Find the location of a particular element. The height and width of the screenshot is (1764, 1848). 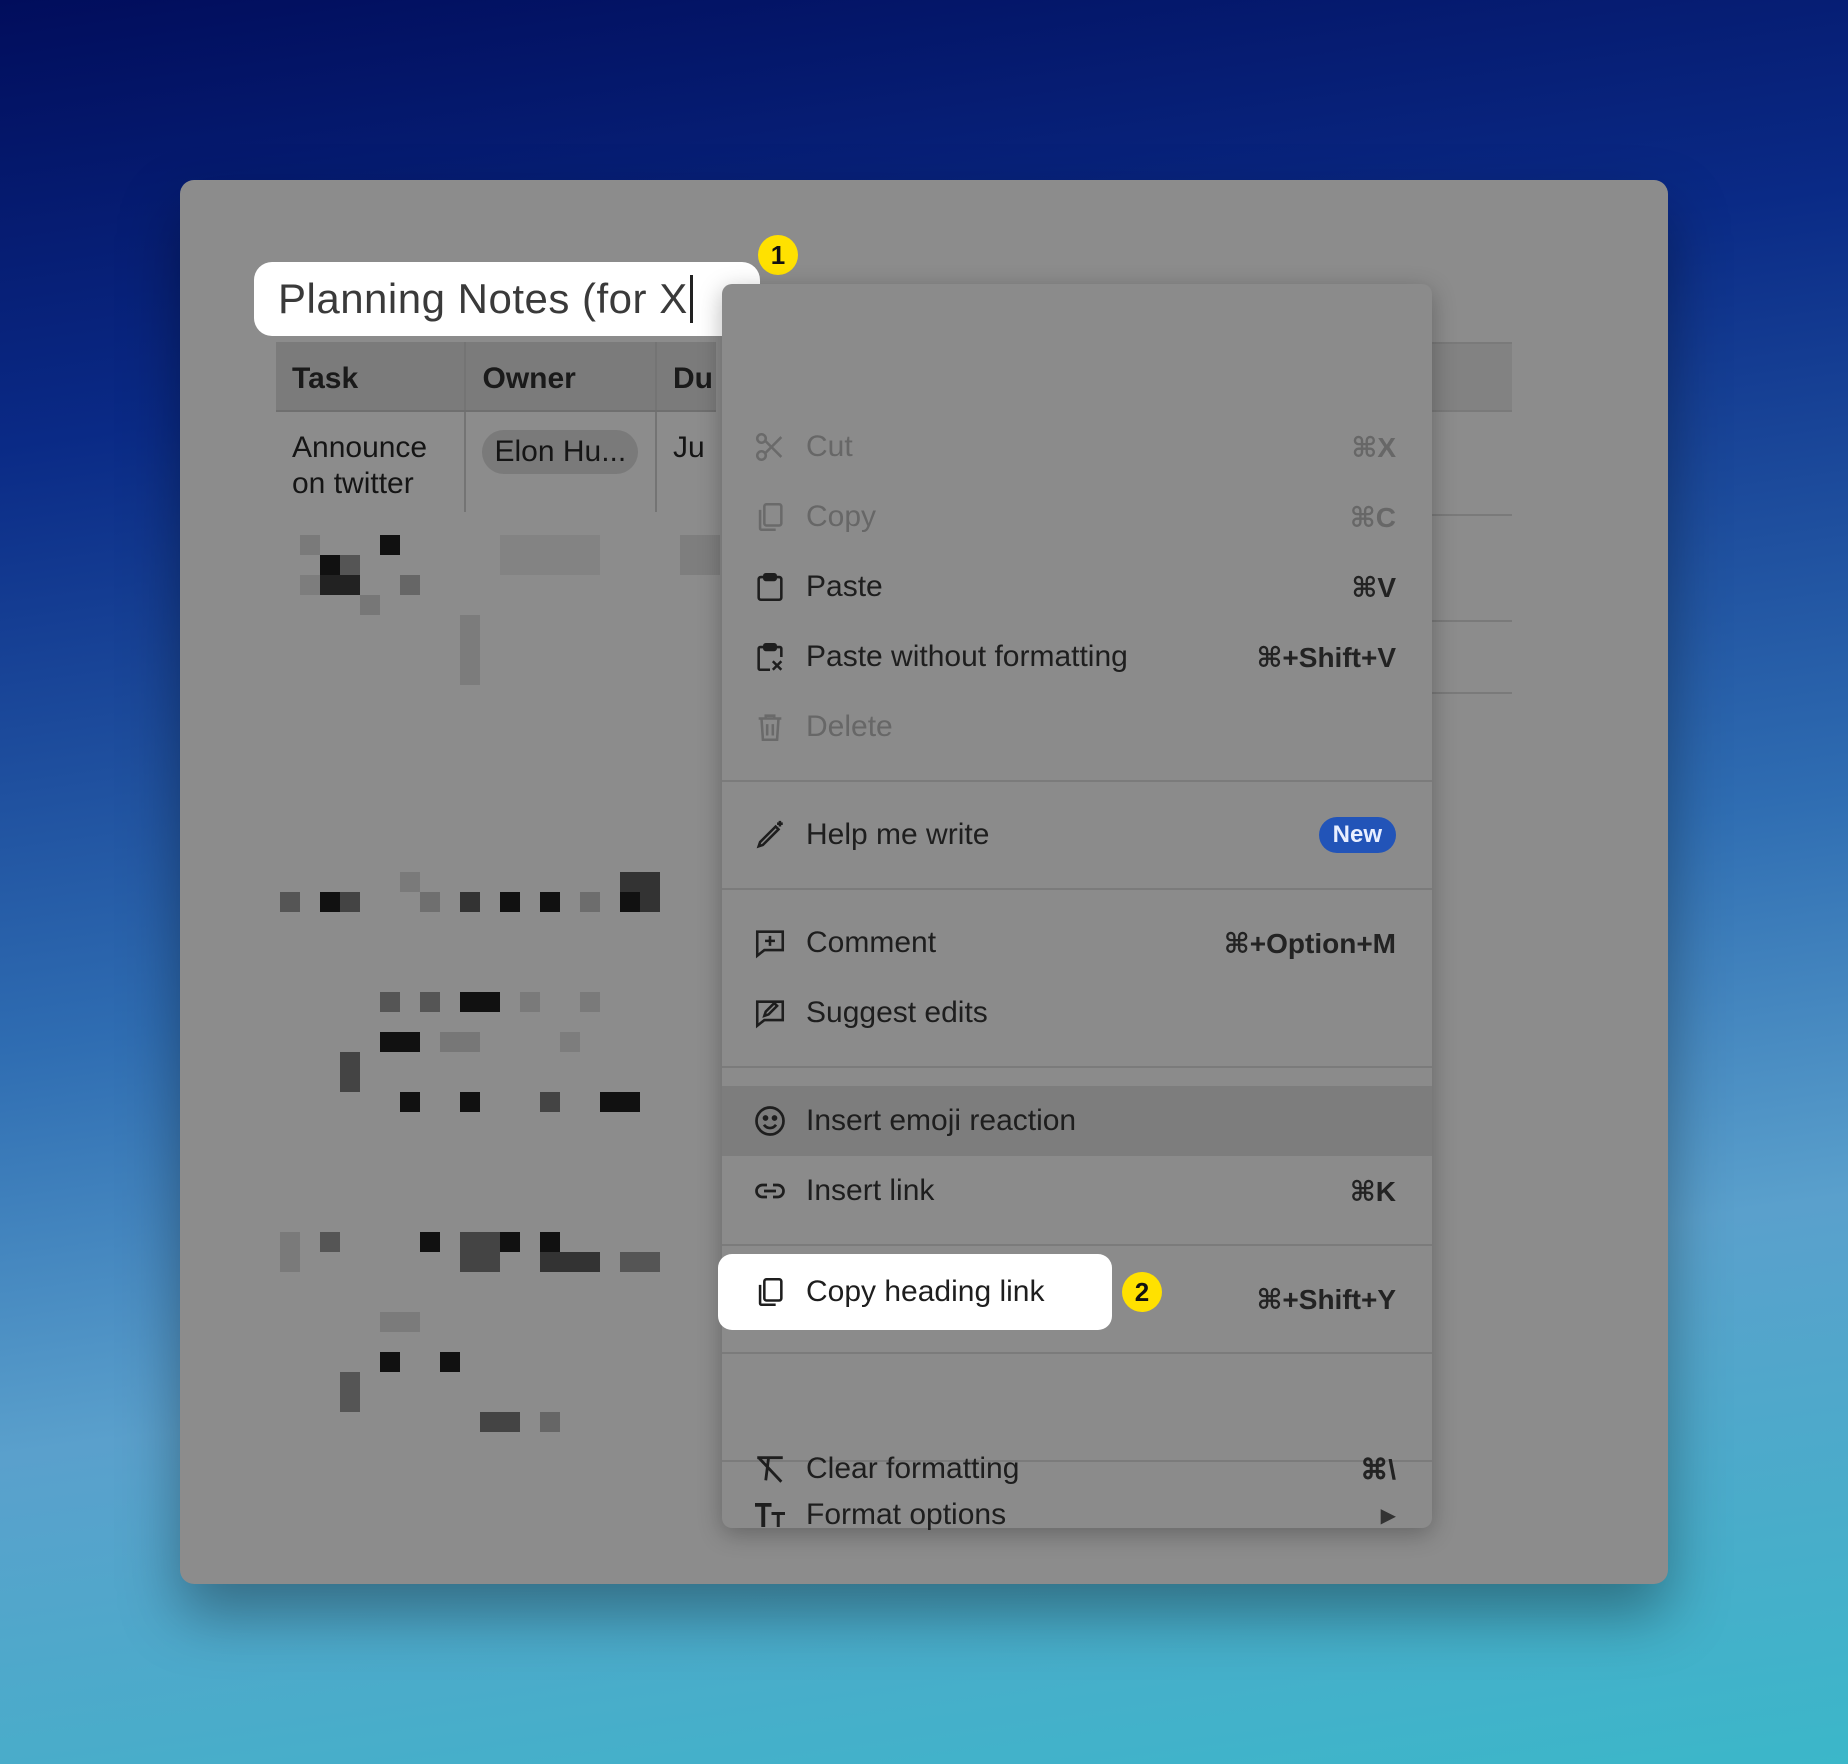

menu-item-delete: Delete is located at coordinates (1077, 727).